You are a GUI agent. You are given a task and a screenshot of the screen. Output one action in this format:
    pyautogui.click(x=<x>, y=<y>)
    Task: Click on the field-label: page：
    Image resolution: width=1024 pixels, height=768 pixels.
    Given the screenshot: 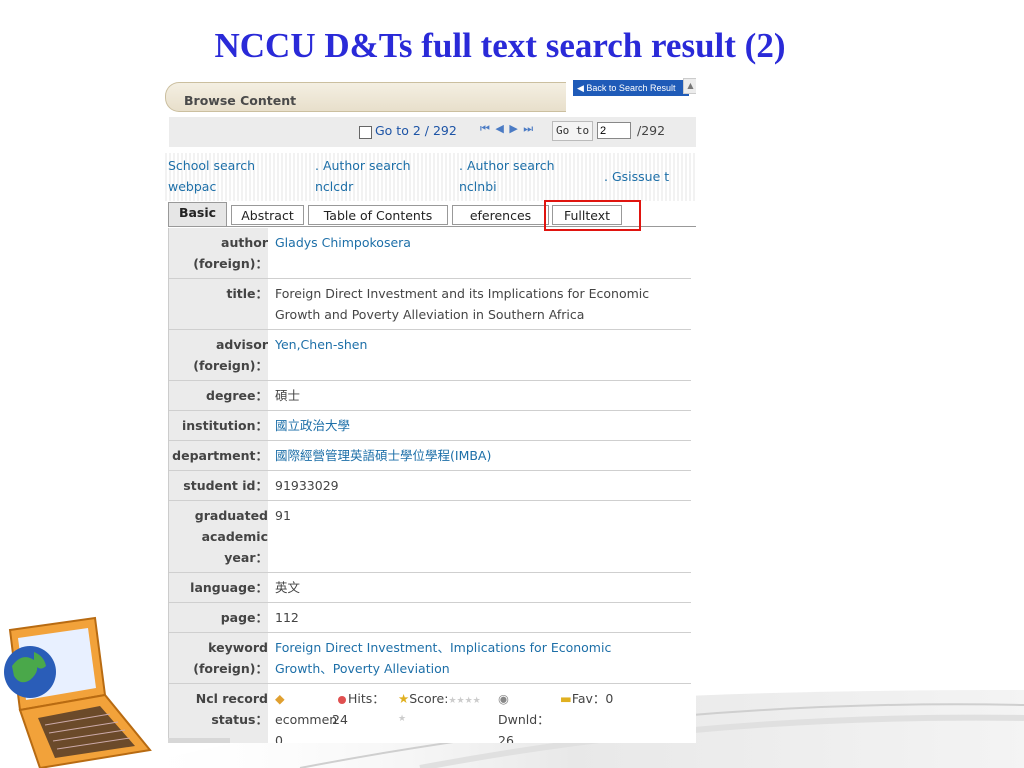 What is the action you would take?
    pyautogui.click(x=218, y=617)
    